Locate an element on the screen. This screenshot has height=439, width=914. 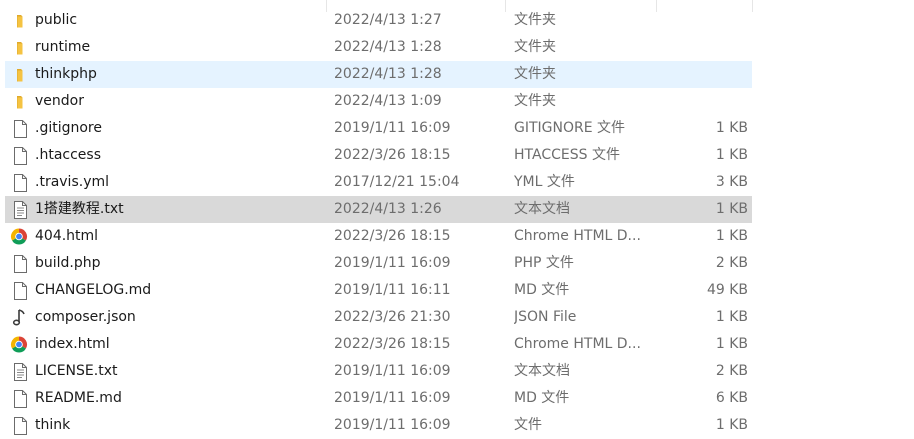
file-row: 1搭建教程.txt 2022/4/13 1:26 文本文档 1 KB is located at coordinates (378, 209).